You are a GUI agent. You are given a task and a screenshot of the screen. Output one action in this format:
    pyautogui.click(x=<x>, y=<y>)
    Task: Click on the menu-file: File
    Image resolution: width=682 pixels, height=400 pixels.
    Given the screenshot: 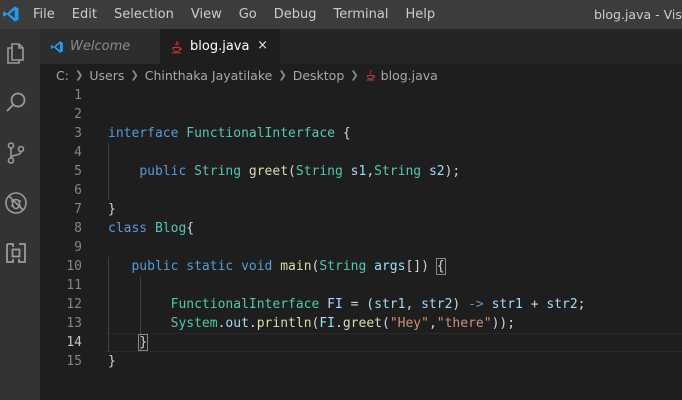 What is the action you would take?
    pyautogui.click(x=44, y=14)
    